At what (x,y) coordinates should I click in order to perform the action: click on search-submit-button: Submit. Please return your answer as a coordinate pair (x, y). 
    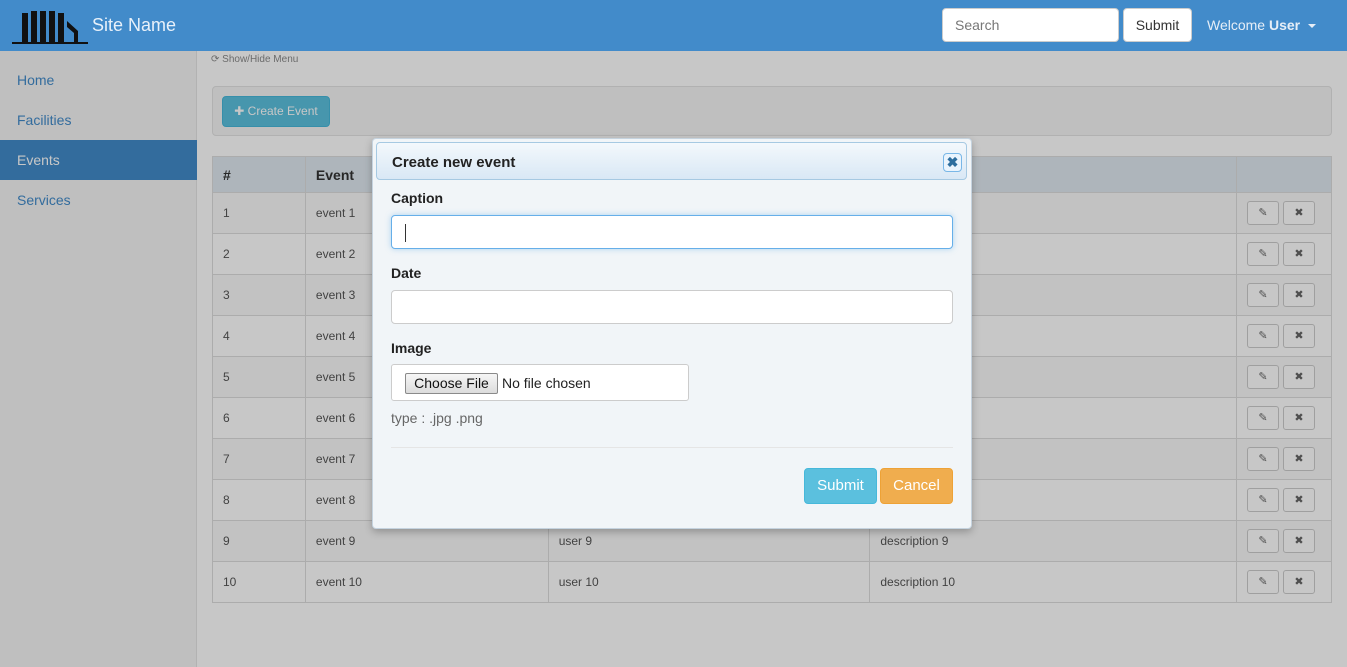
    Looking at the image, I should click on (1157, 25).